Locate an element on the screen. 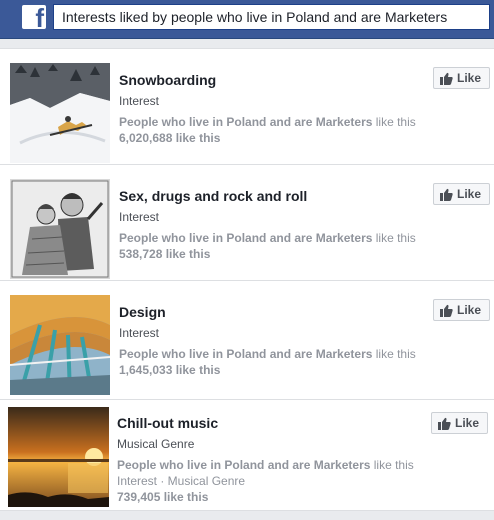  facebook-logo-icon: f is located at coordinates (34, 17).